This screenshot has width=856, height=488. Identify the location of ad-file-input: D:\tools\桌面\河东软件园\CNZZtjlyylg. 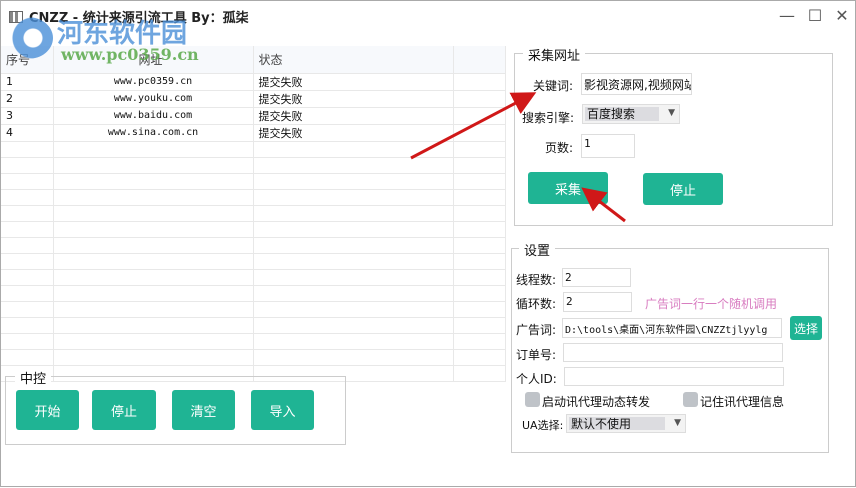
(672, 328).